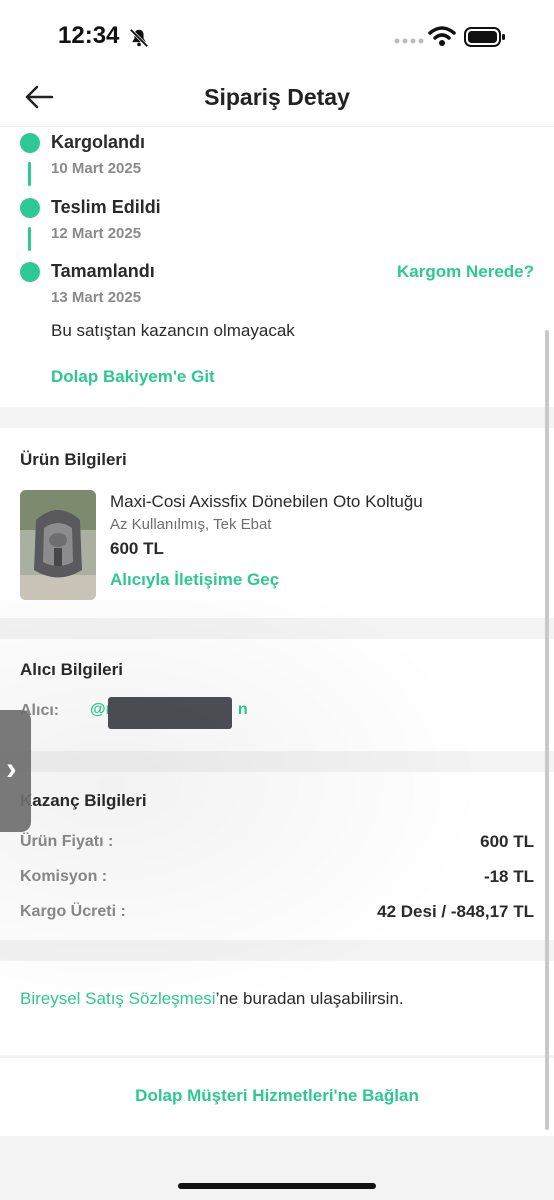 Image resolution: width=554 pixels, height=1200 pixels. I want to click on wifi-icon, so click(442, 36).